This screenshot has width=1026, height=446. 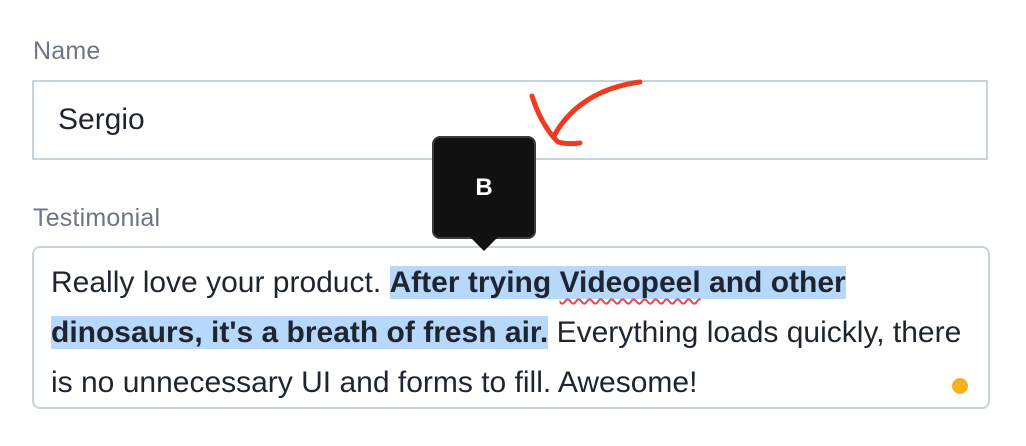 I want to click on bold-label: B, so click(x=484, y=187).